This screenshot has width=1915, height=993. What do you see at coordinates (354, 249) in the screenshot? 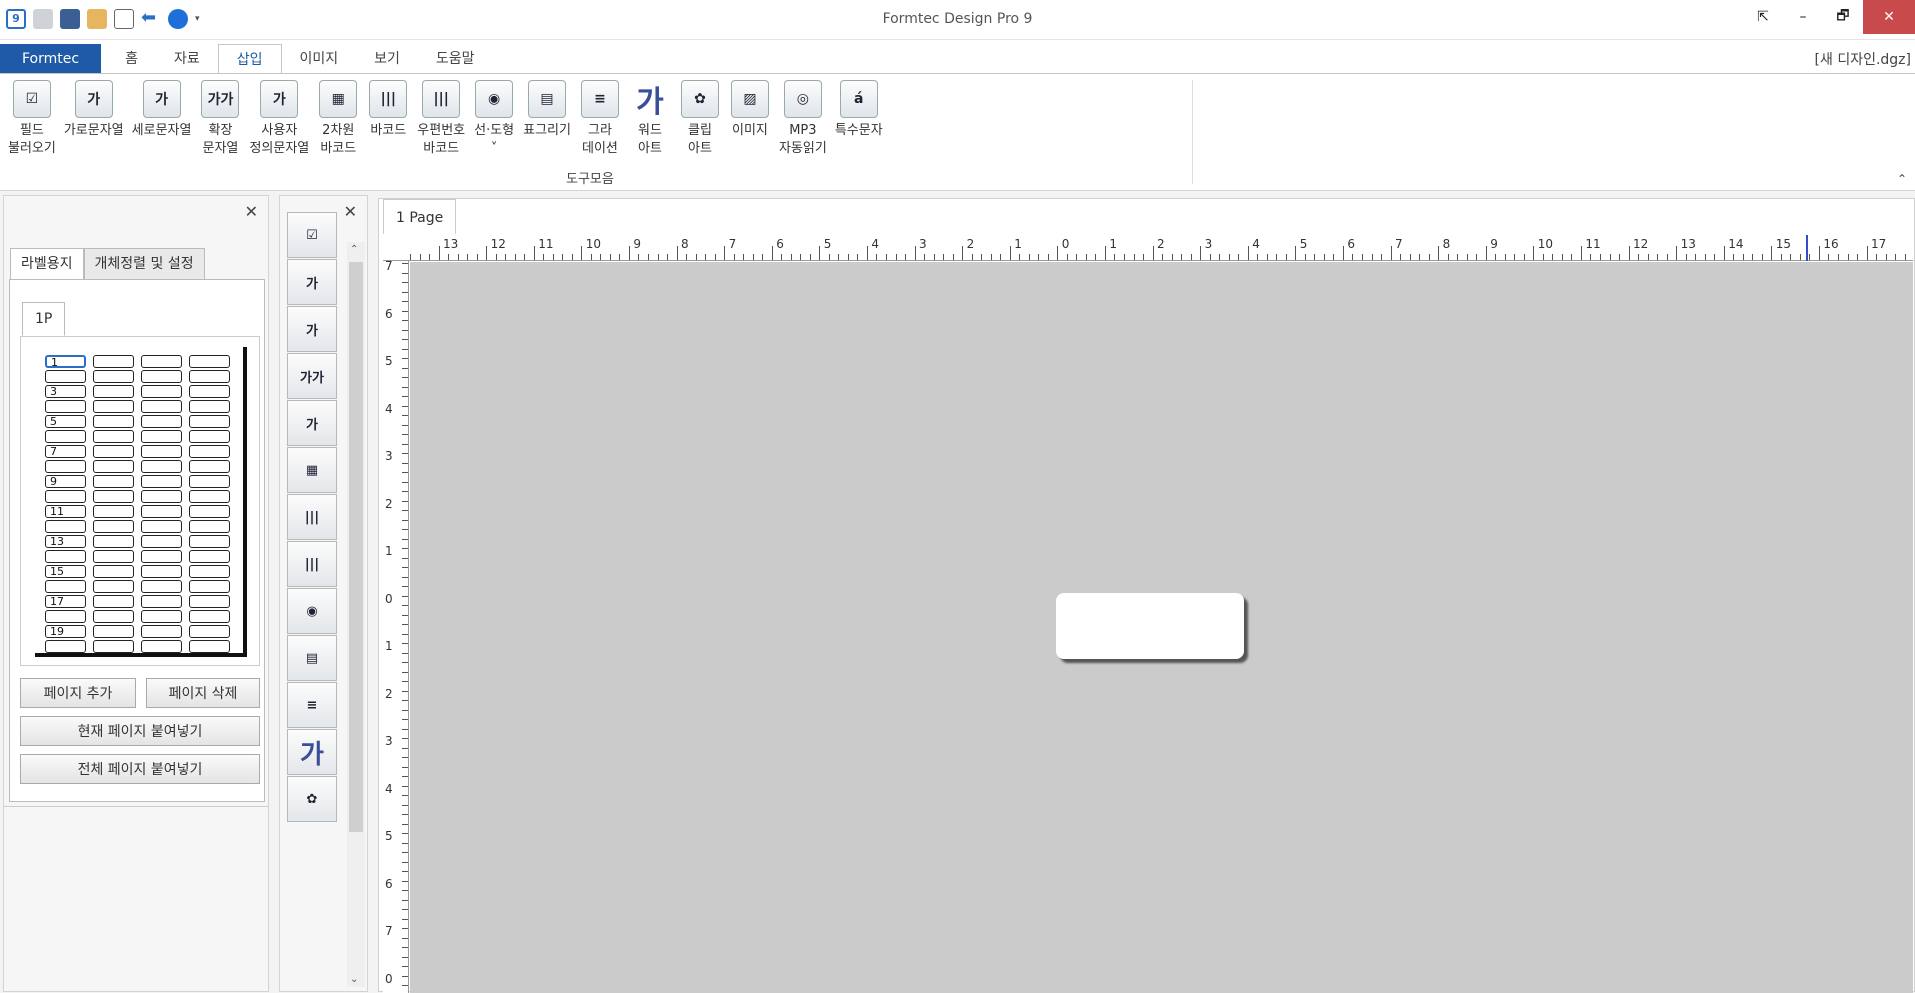
I see `scroll-up-icon: ⌃` at bounding box center [354, 249].